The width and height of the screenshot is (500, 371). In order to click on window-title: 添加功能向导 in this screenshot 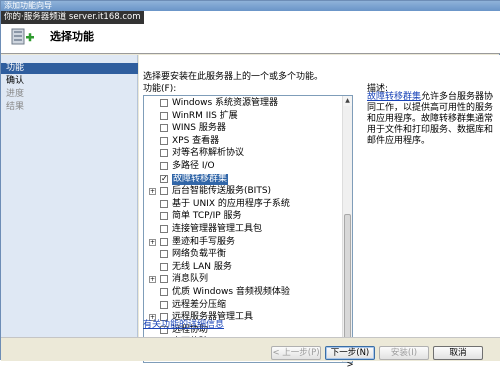, I will do `click(28, 5)`.